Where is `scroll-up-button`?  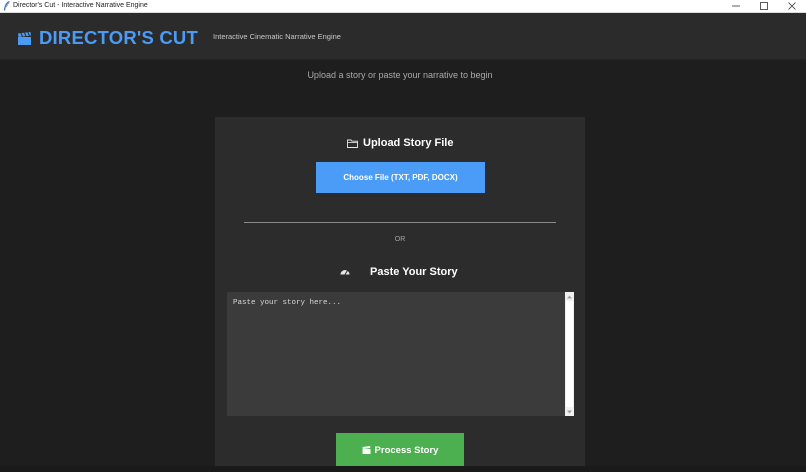 scroll-up-button is located at coordinates (569, 296).